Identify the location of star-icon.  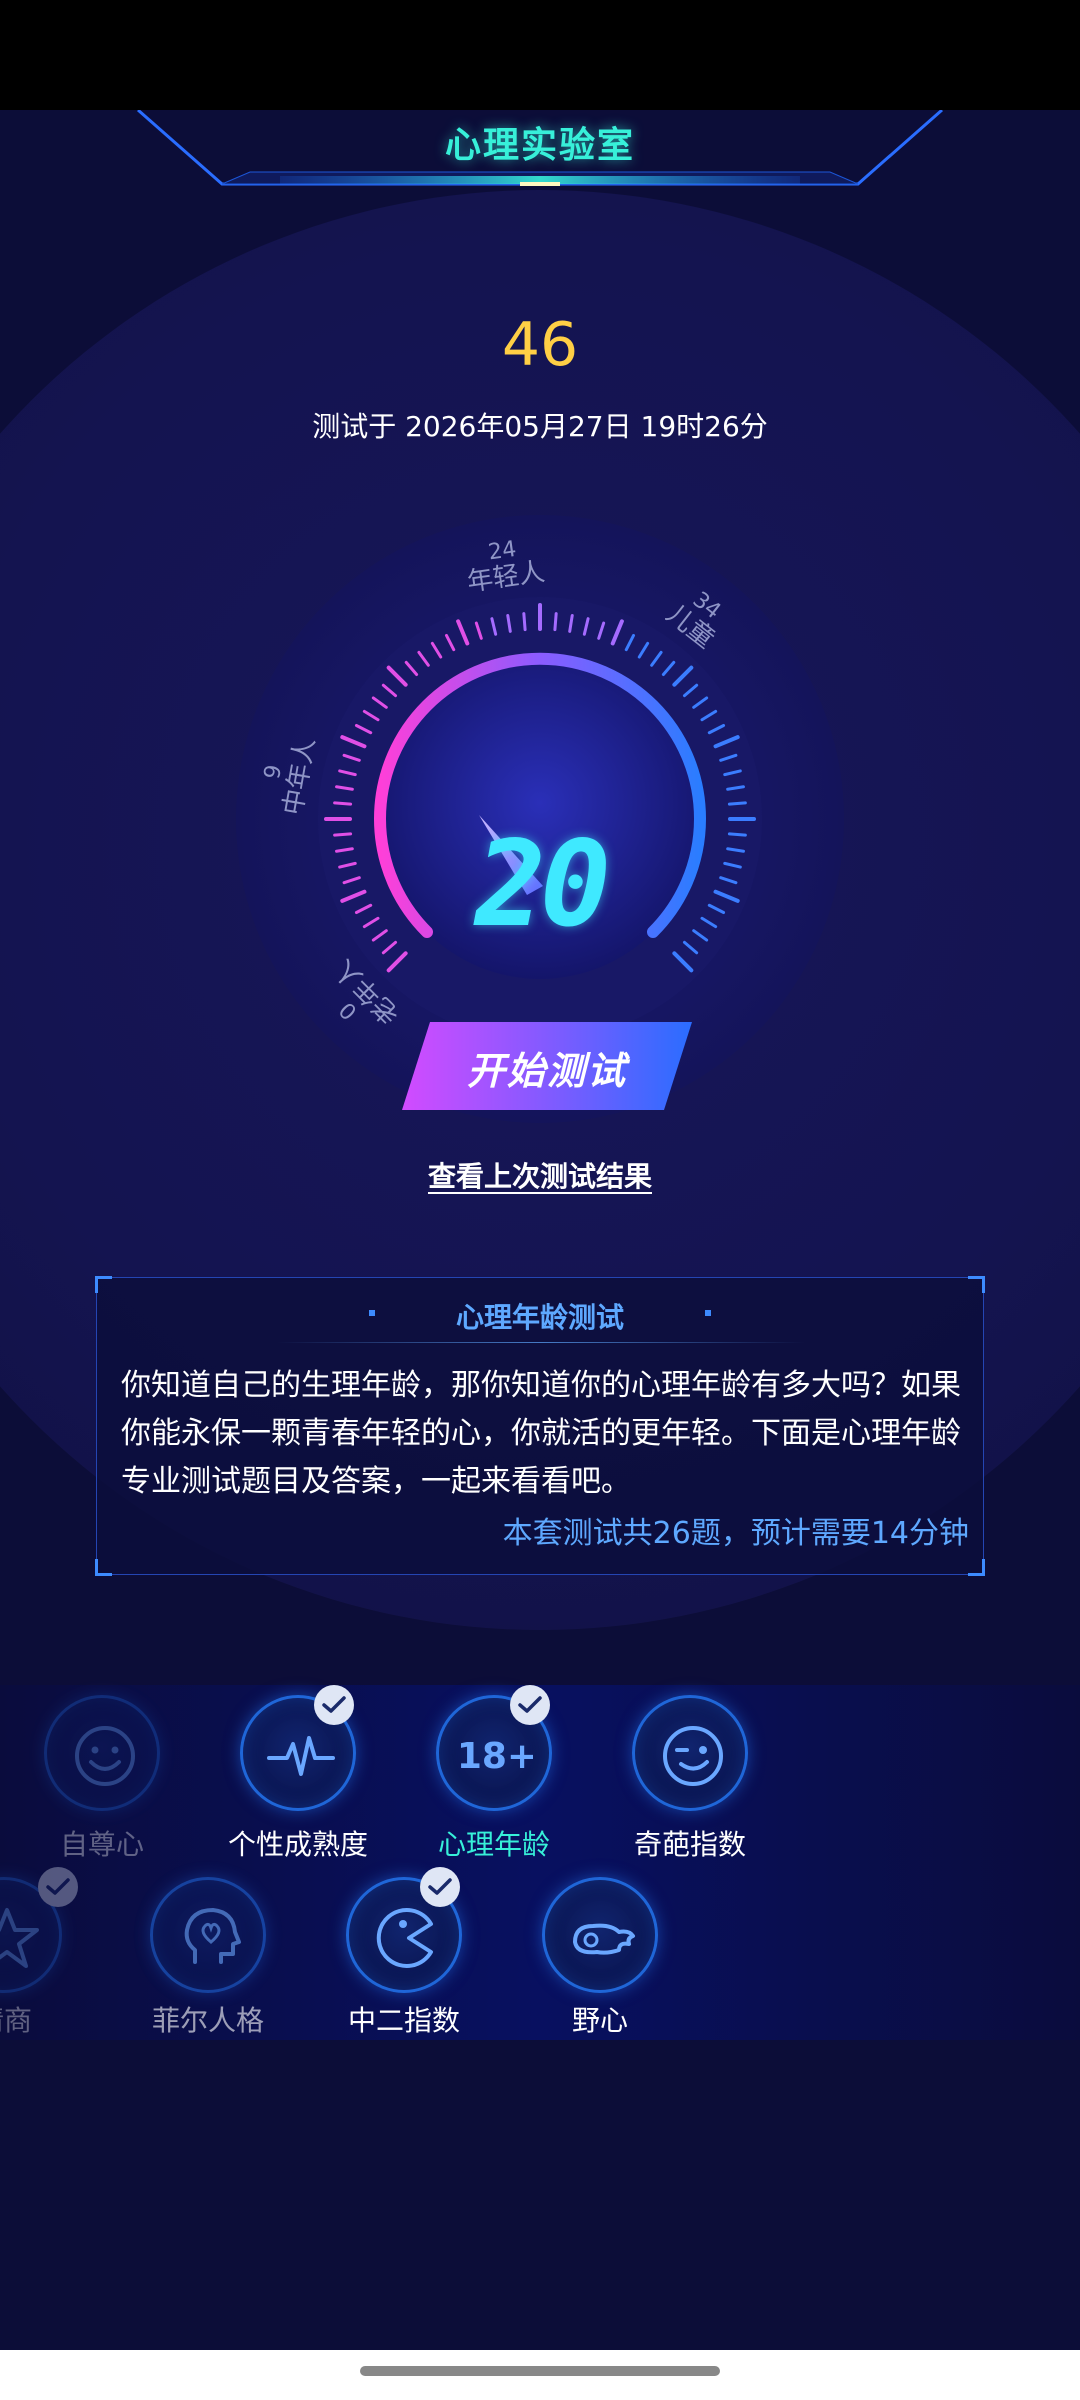
(19, 1938).